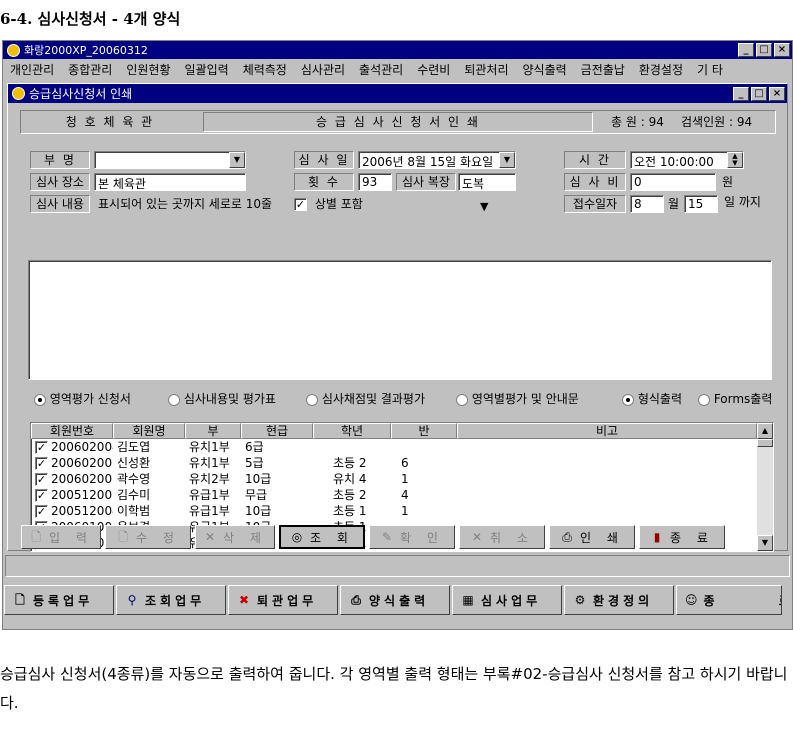 The image size is (793, 729). What do you see at coordinates (701, 204) in the screenshot?
I see `deadline-day-input: 15` at bounding box center [701, 204].